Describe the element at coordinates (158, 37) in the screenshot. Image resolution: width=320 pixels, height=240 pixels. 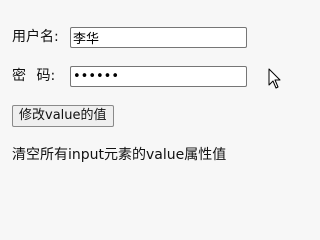
I see `username-input` at that location.